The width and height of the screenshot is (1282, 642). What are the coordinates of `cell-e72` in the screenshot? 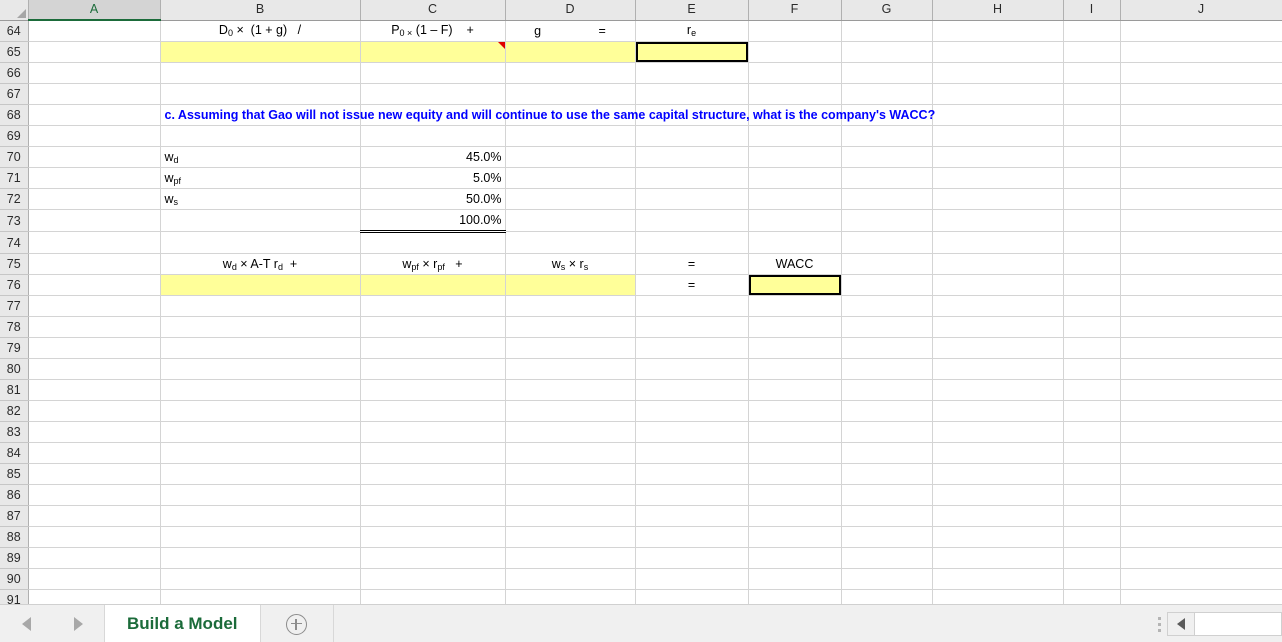 It's located at (692, 199).